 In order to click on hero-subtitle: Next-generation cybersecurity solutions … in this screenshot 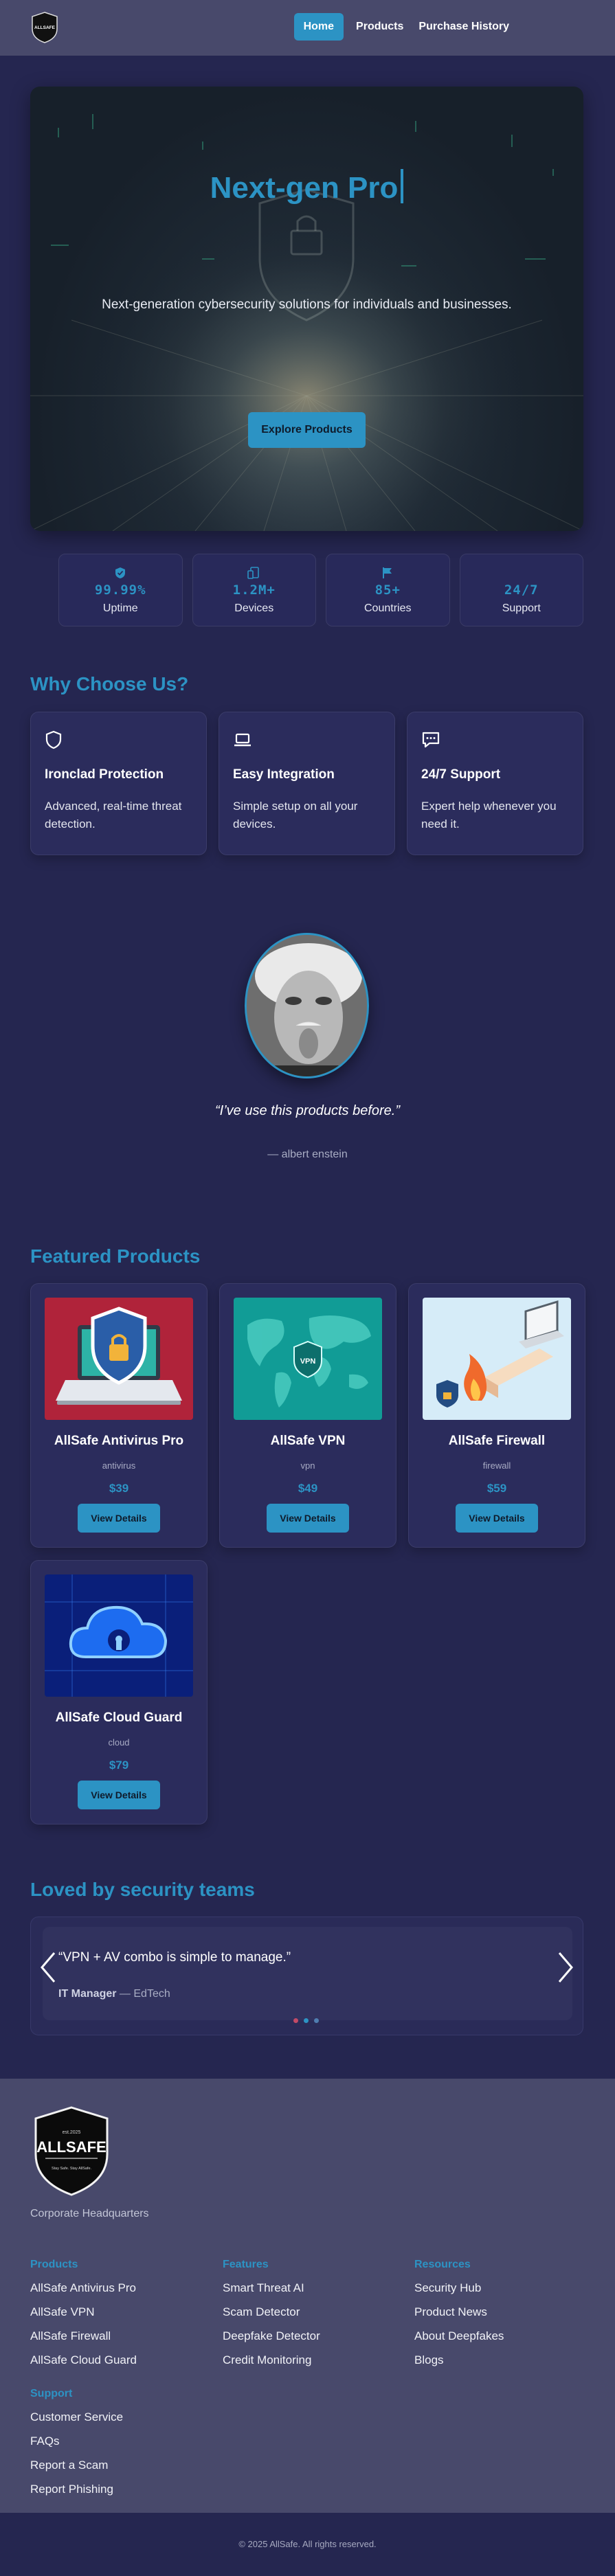, I will do `click(307, 304)`.